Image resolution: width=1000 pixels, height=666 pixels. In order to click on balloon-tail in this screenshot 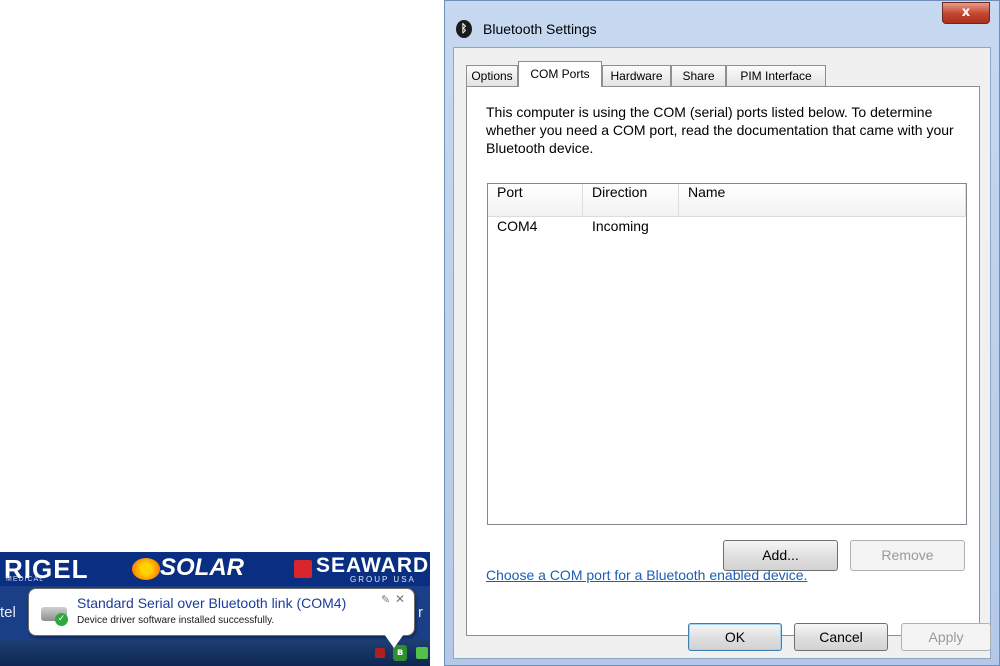, I will do `click(394, 641)`.